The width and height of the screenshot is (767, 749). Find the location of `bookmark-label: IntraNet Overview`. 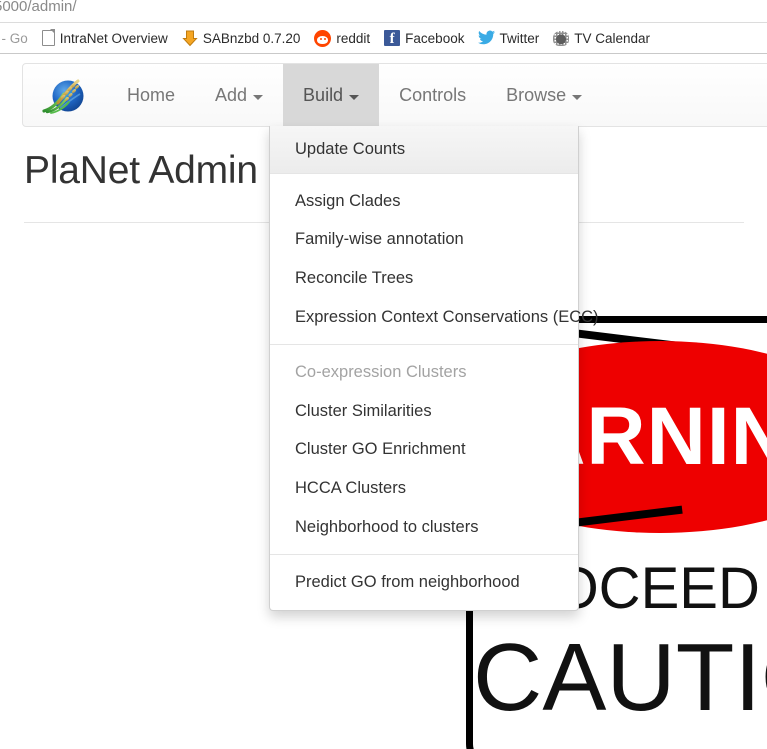

bookmark-label: IntraNet Overview is located at coordinates (113, 38).